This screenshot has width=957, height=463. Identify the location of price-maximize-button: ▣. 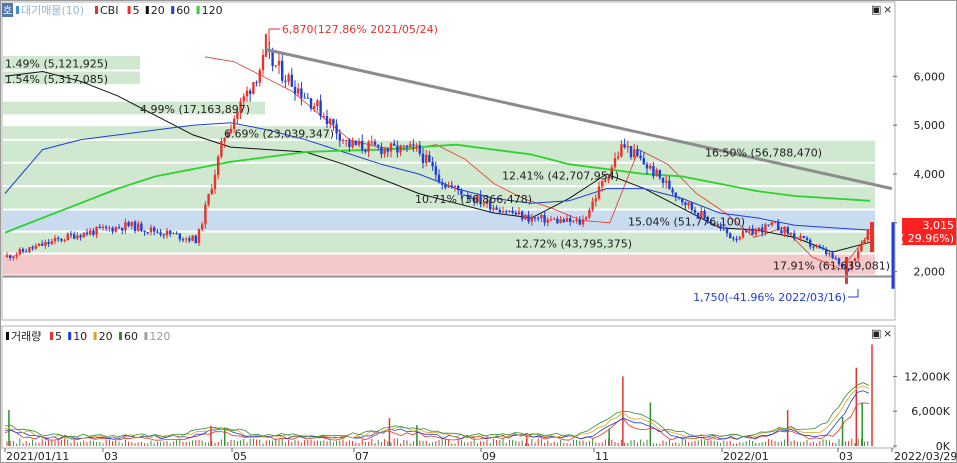
(876, 9).